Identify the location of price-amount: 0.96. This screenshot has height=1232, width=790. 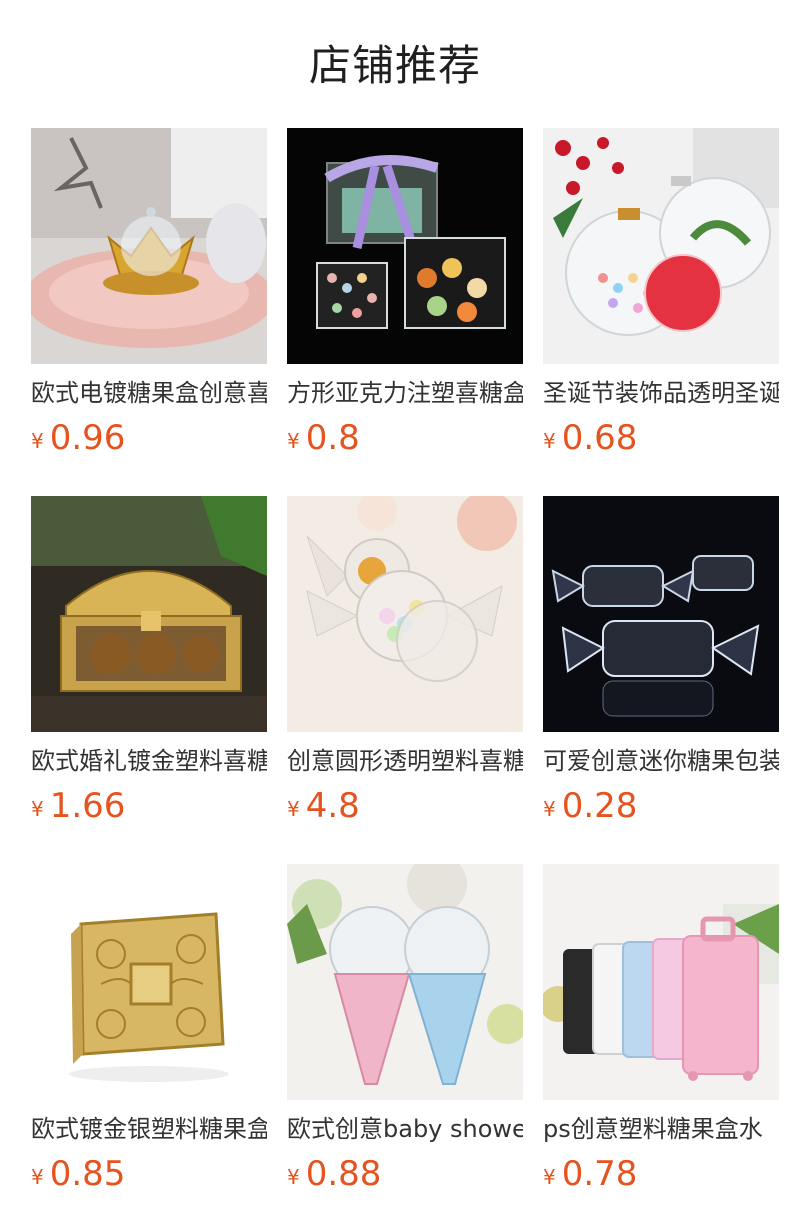
(87, 438).